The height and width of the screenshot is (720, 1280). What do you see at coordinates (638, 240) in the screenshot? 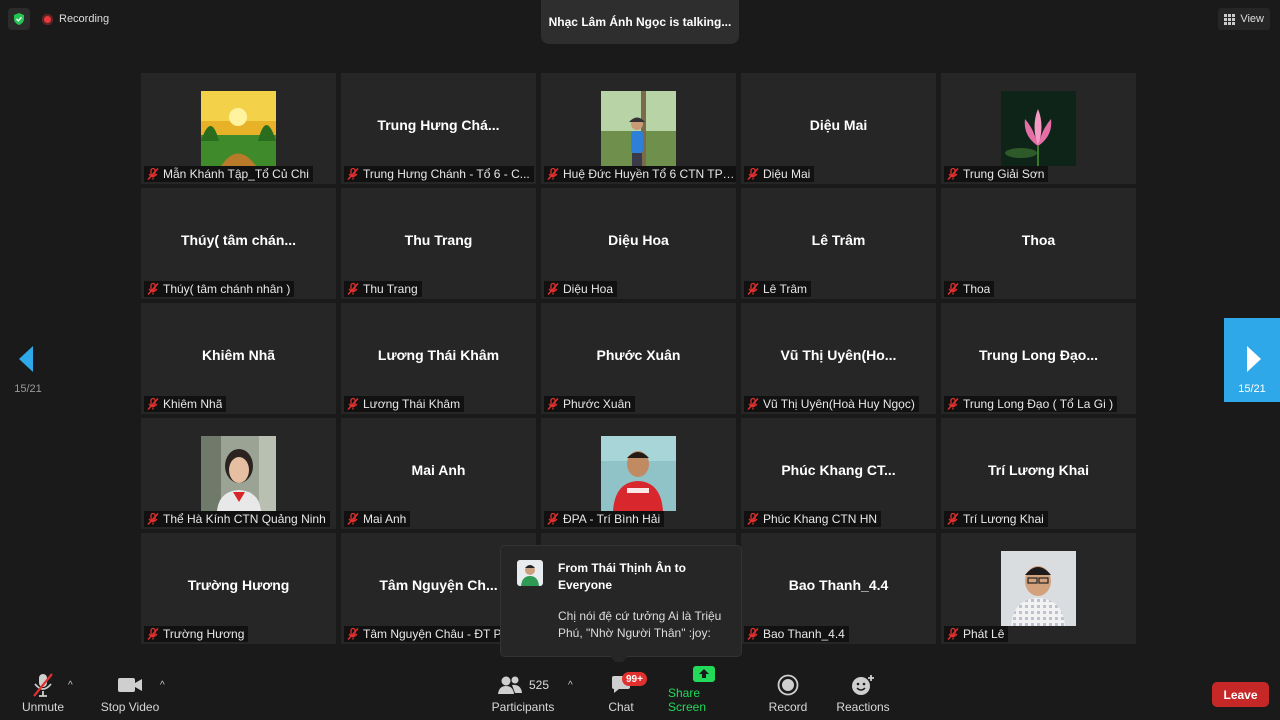
I see `participant-display-name: Diệu Hoa` at bounding box center [638, 240].